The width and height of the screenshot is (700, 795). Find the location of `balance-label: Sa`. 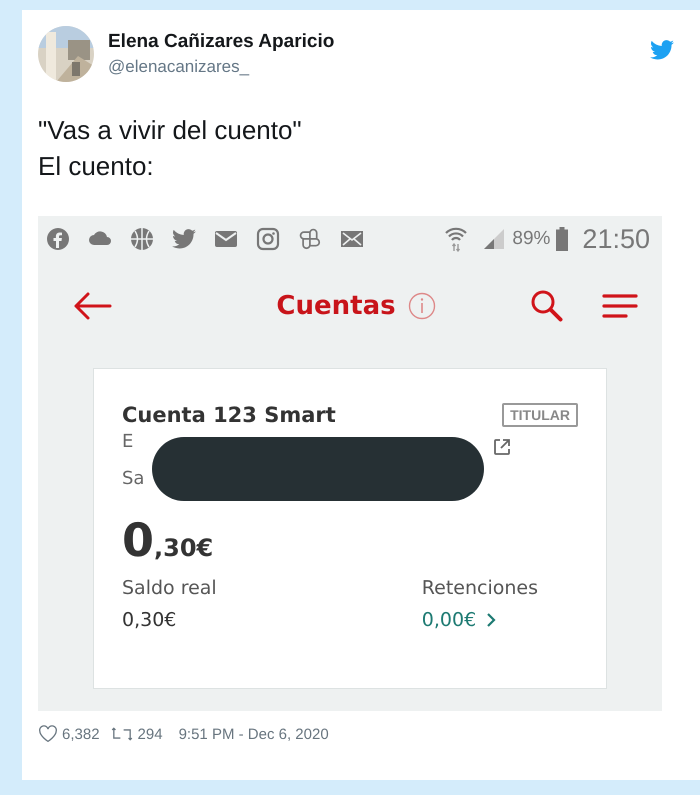

balance-label: Sa is located at coordinates (134, 478).